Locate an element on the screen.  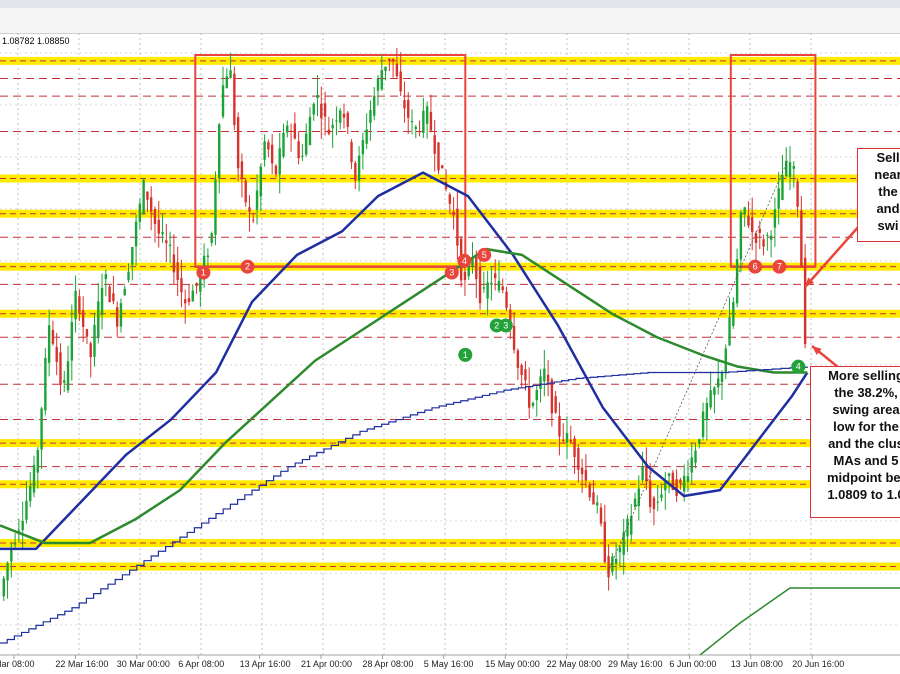
x-tick-label: Mar 08:00 is located at coordinates (17, 664).